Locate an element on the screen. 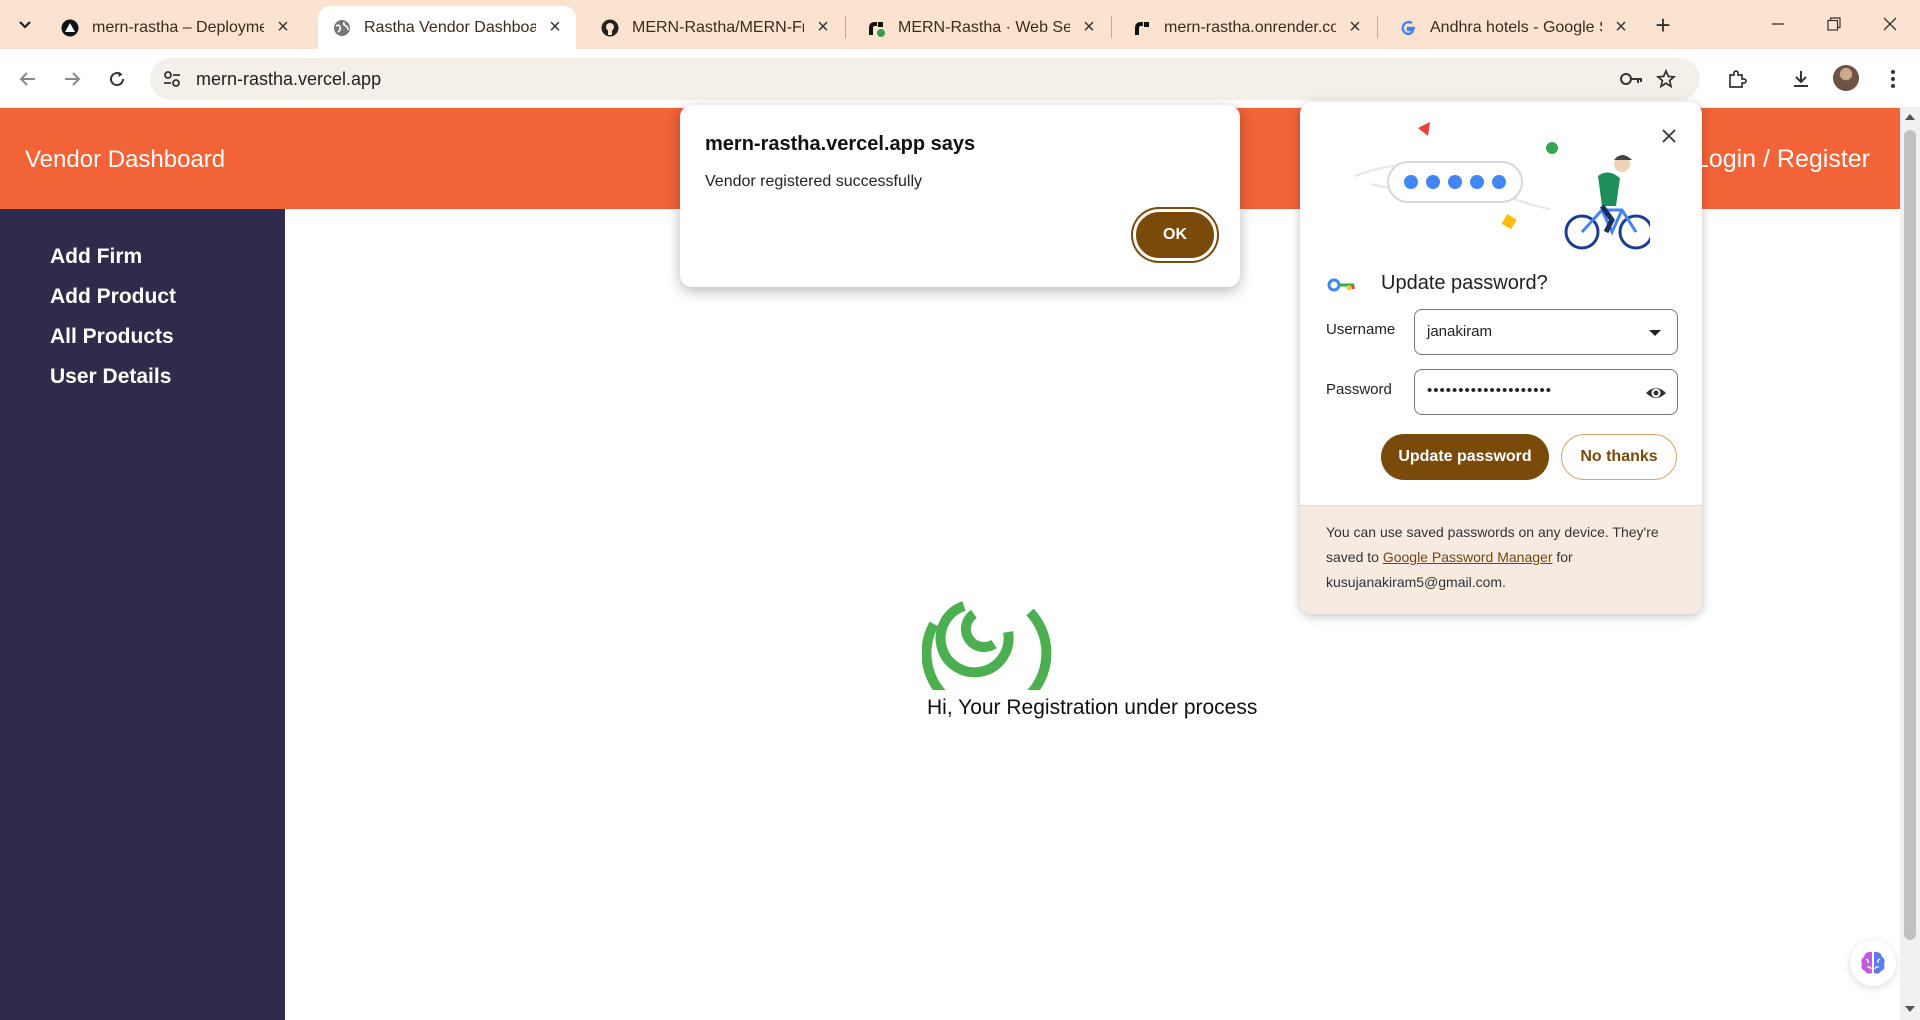 The height and width of the screenshot is (1020, 1920). tab-render-service: MERN-Rastha · Web Servic × is located at coordinates (981, 27).